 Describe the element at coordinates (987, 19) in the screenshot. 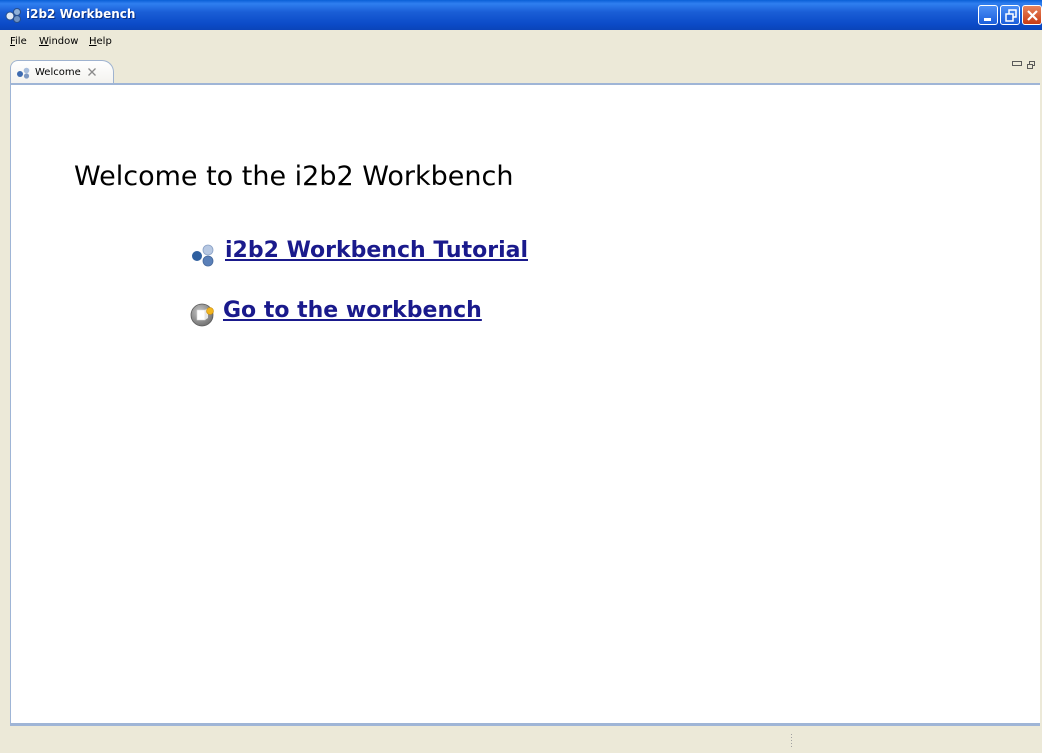

I see `minimize-icon` at that location.